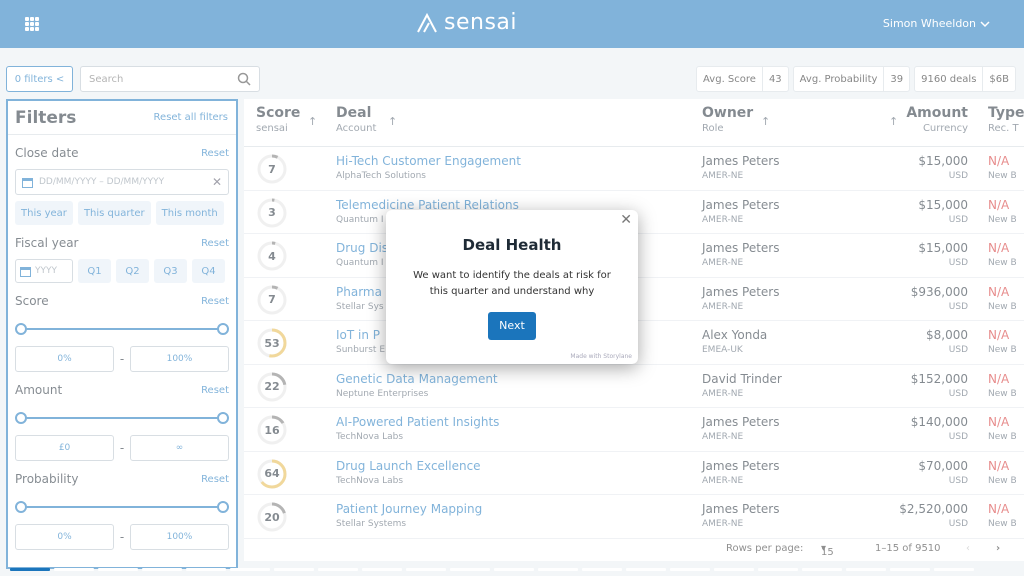 This screenshot has height=576, width=1024. What do you see at coordinates (601, 356) in the screenshot?
I see `modal-footer: Made with Storylane` at bounding box center [601, 356].